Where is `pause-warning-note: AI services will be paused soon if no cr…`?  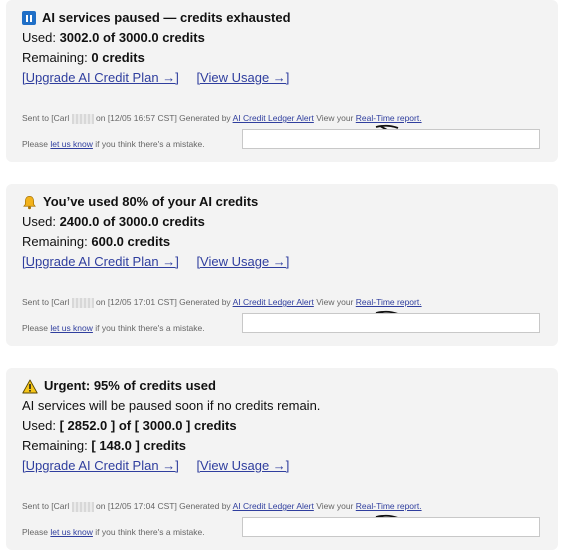 pause-warning-note: AI services will be paused soon if no cr… is located at coordinates (171, 405).